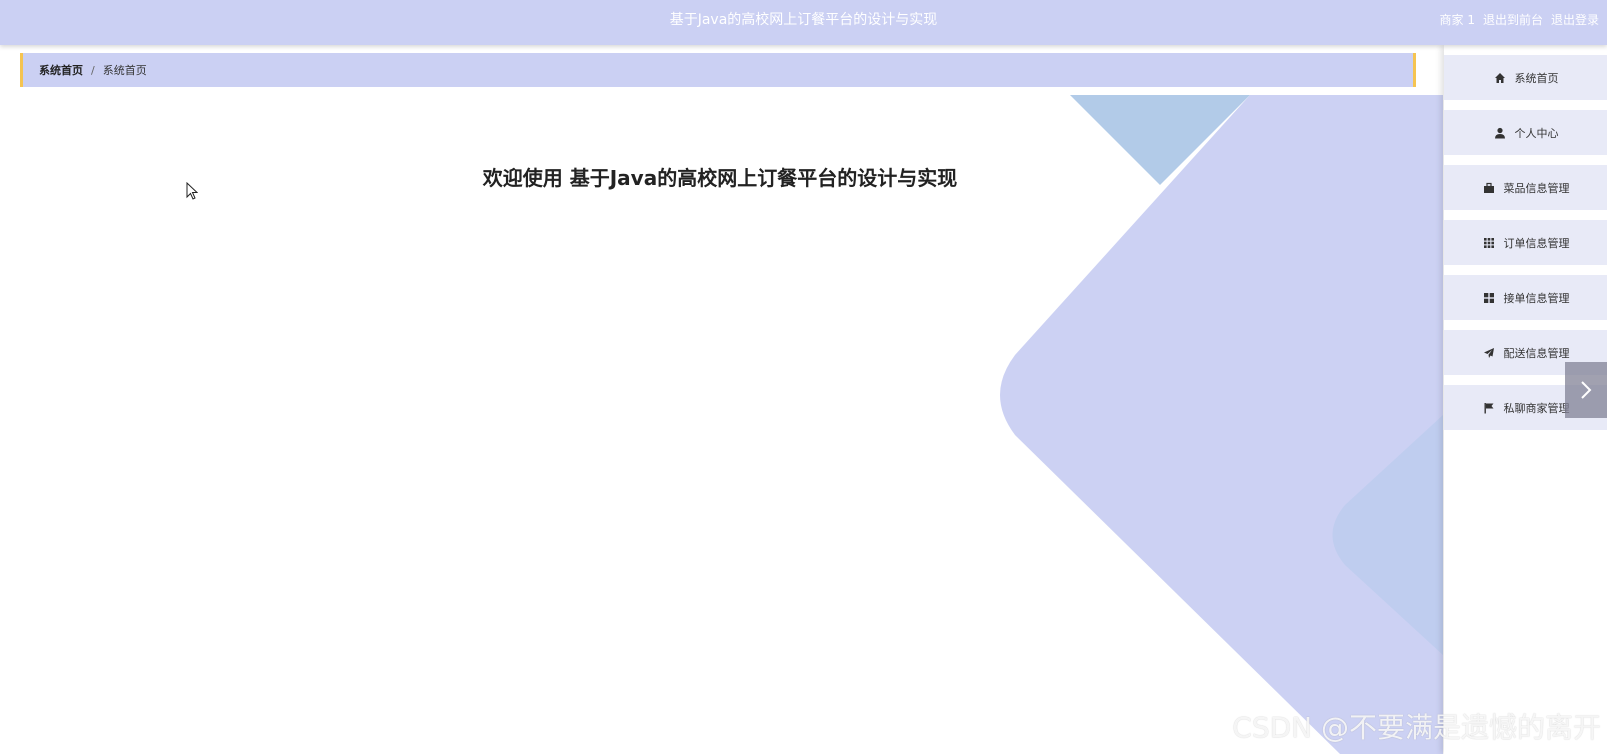 The width and height of the screenshot is (1607, 754). What do you see at coordinates (1489, 408) in the screenshot?
I see `flag-icon` at bounding box center [1489, 408].